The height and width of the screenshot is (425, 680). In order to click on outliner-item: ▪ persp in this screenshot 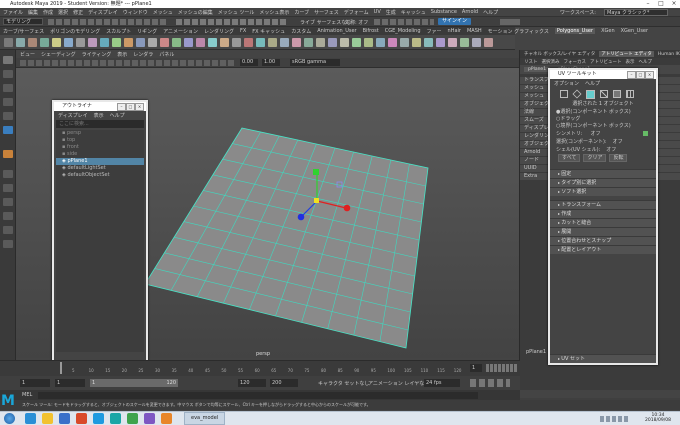, I will do `click(100, 133)`.